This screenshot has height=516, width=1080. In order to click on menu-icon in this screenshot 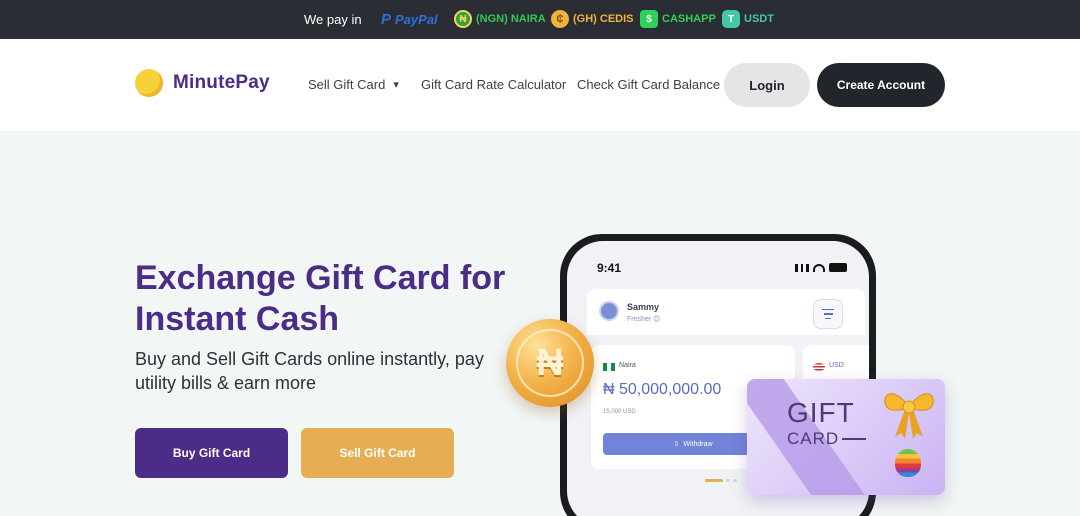, I will do `click(828, 314)`.